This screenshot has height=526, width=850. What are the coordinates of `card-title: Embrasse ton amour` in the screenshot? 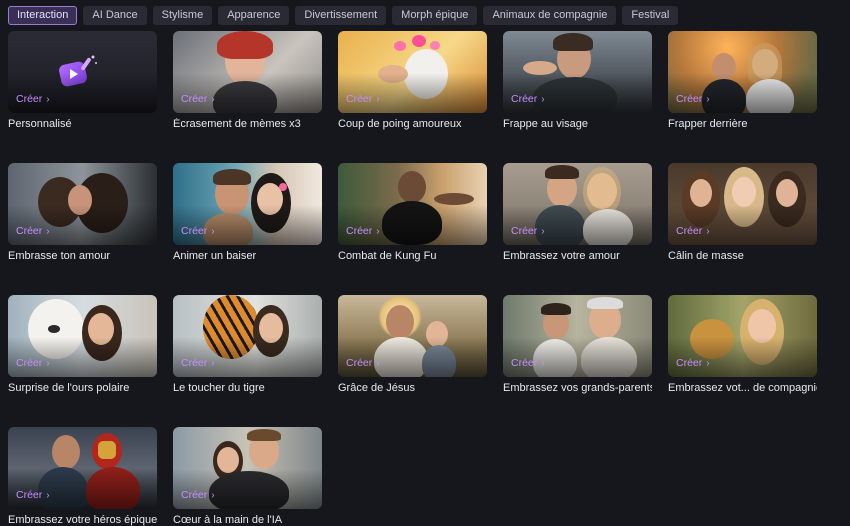 It's located at (59, 256).